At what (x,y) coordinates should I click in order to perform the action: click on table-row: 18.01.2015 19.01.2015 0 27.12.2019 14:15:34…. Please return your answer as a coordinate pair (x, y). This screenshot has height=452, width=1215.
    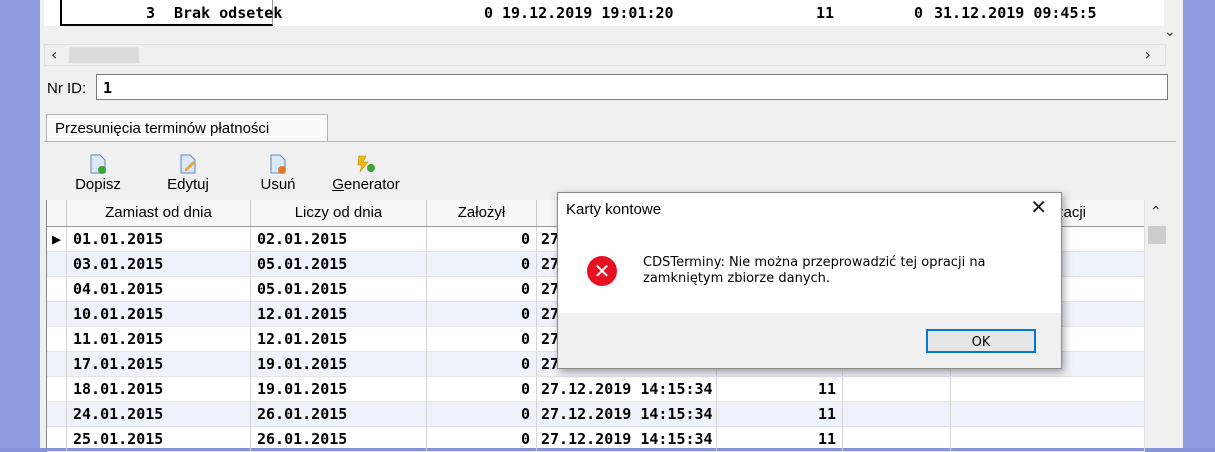
    Looking at the image, I should click on (596, 389).